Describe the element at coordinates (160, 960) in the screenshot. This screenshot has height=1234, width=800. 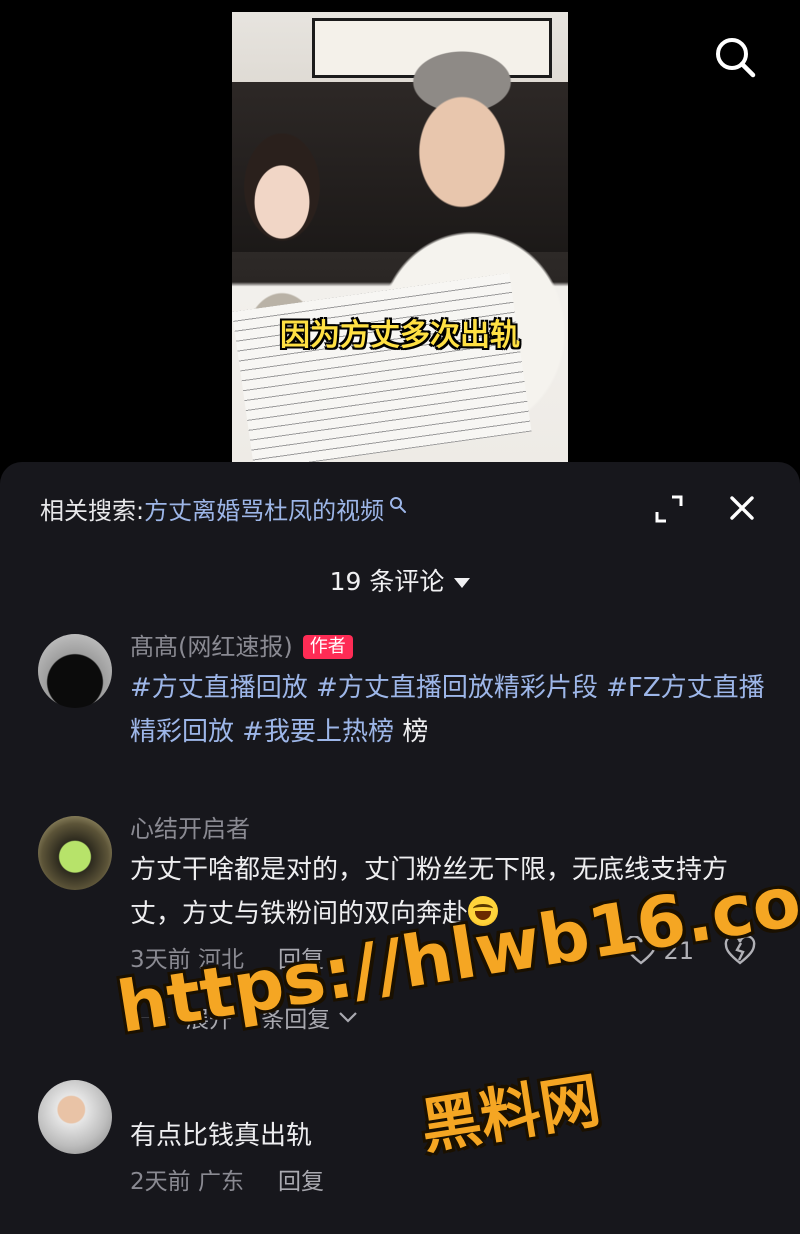
I see `comment-time: 3天前` at that location.